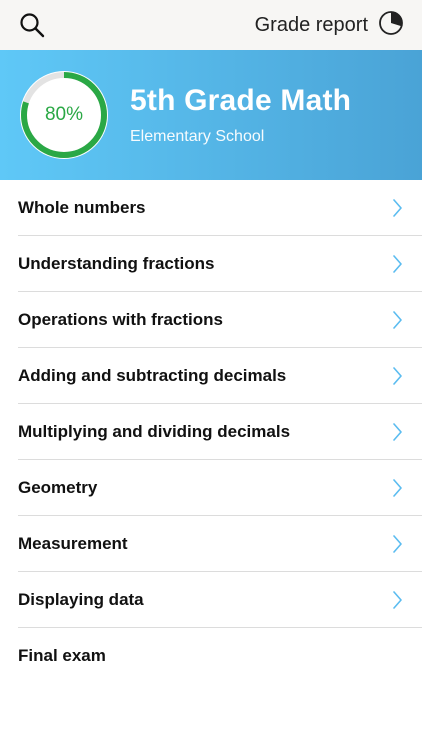 This screenshot has height=750, width=422. What do you see at coordinates (311, 24) in the screenshot?
I see `grade-report-label: Grade report` at bounding box center [311, 24].